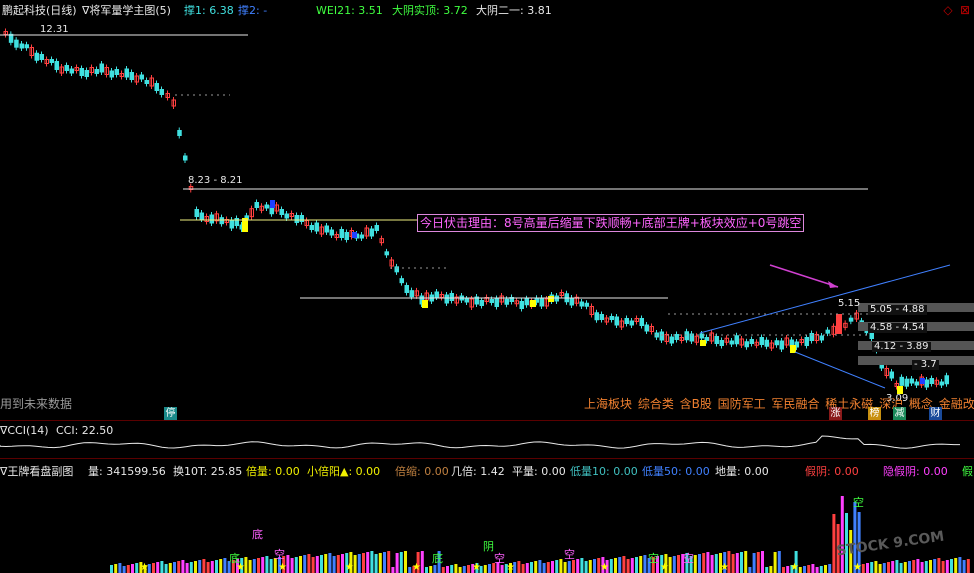 The image size is (974, 573). What do you see at coordinates (742, 471) in the screenshot?
I see `volume-stat: 地量: 0.00` at bounding box center [742, 471].